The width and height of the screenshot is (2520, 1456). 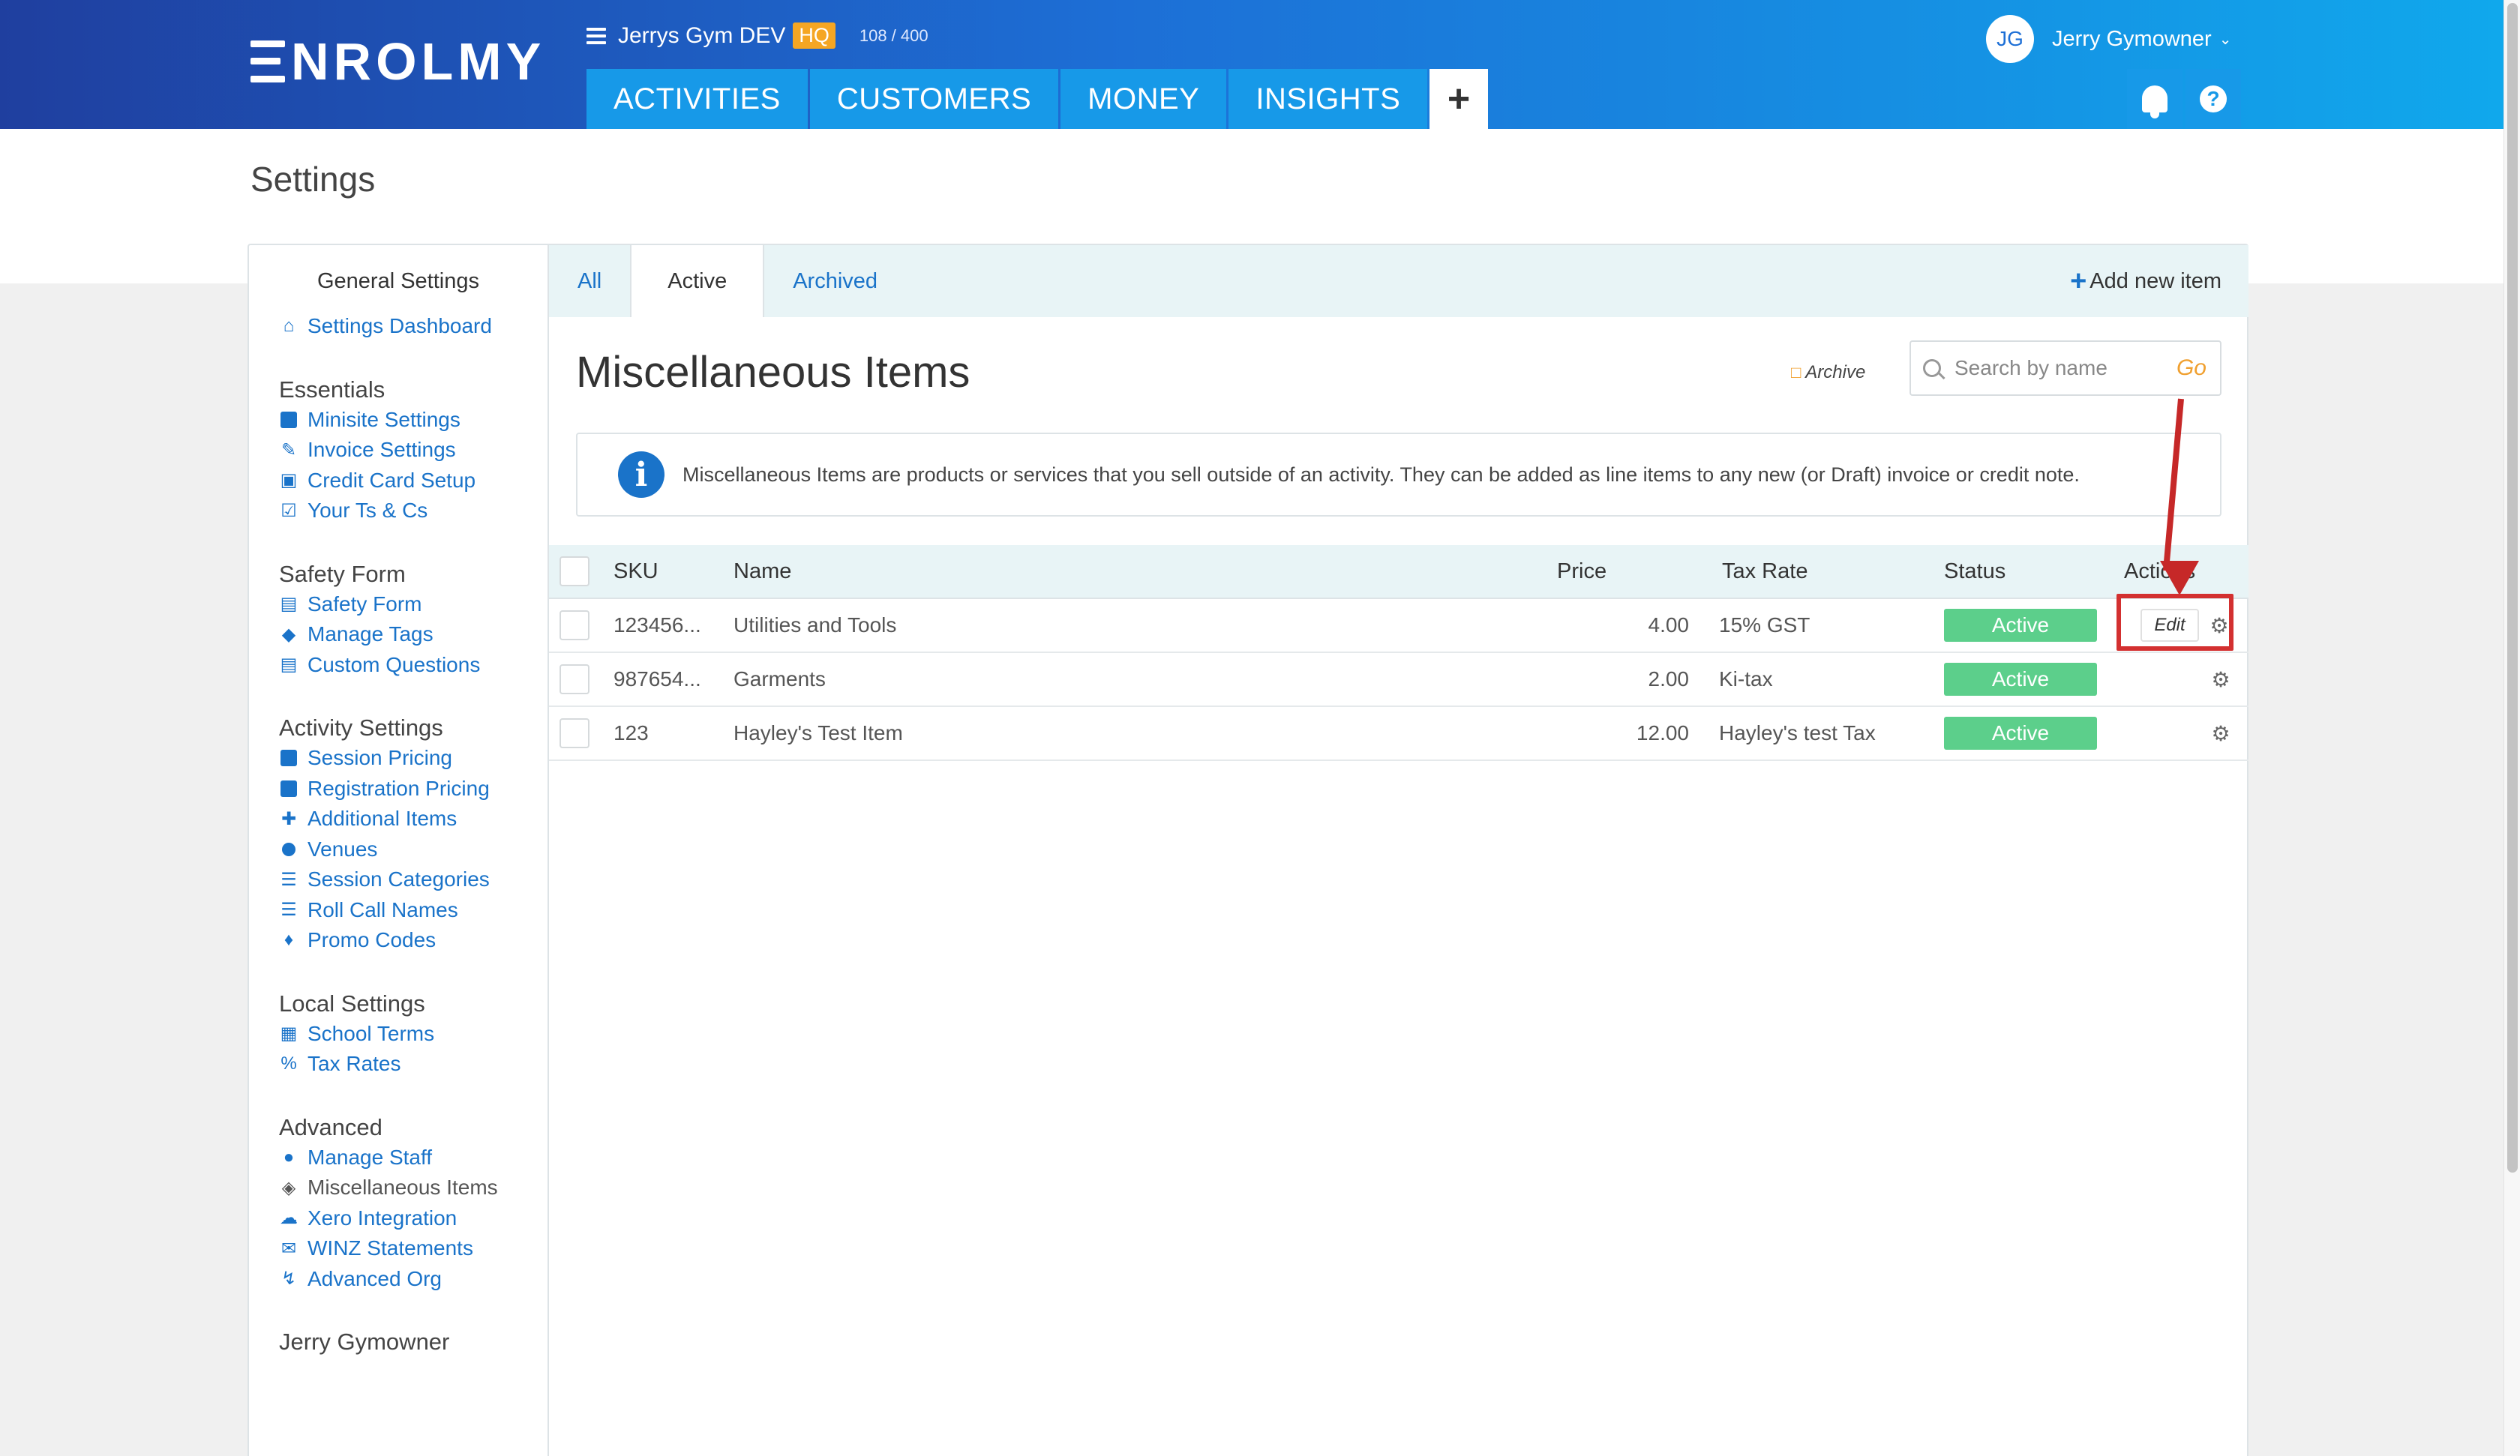 I want to click on sidebar-item-xero-integration: ☁ Xero Integration, so click(x=413, y=1218).